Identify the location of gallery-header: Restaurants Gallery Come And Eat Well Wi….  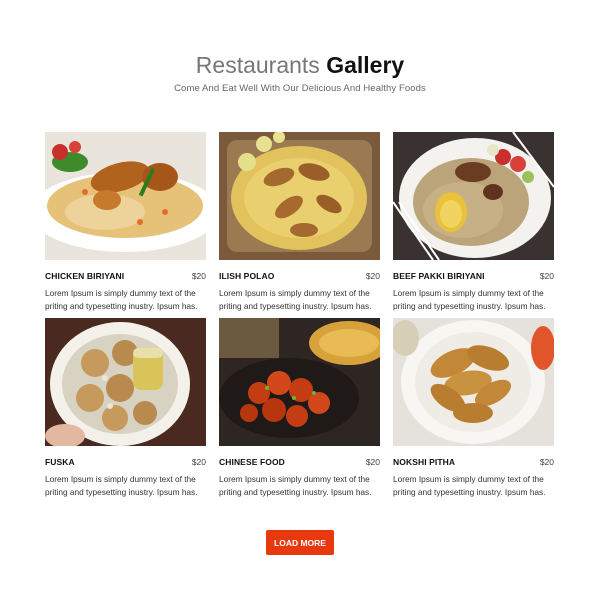
(300, 72).